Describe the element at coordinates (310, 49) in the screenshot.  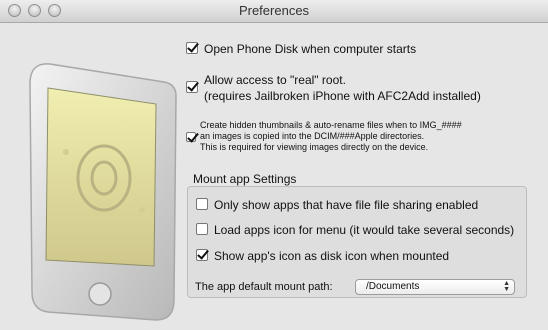
I see `open-disk-label: Open Phone Disk when computer starts` at that location.